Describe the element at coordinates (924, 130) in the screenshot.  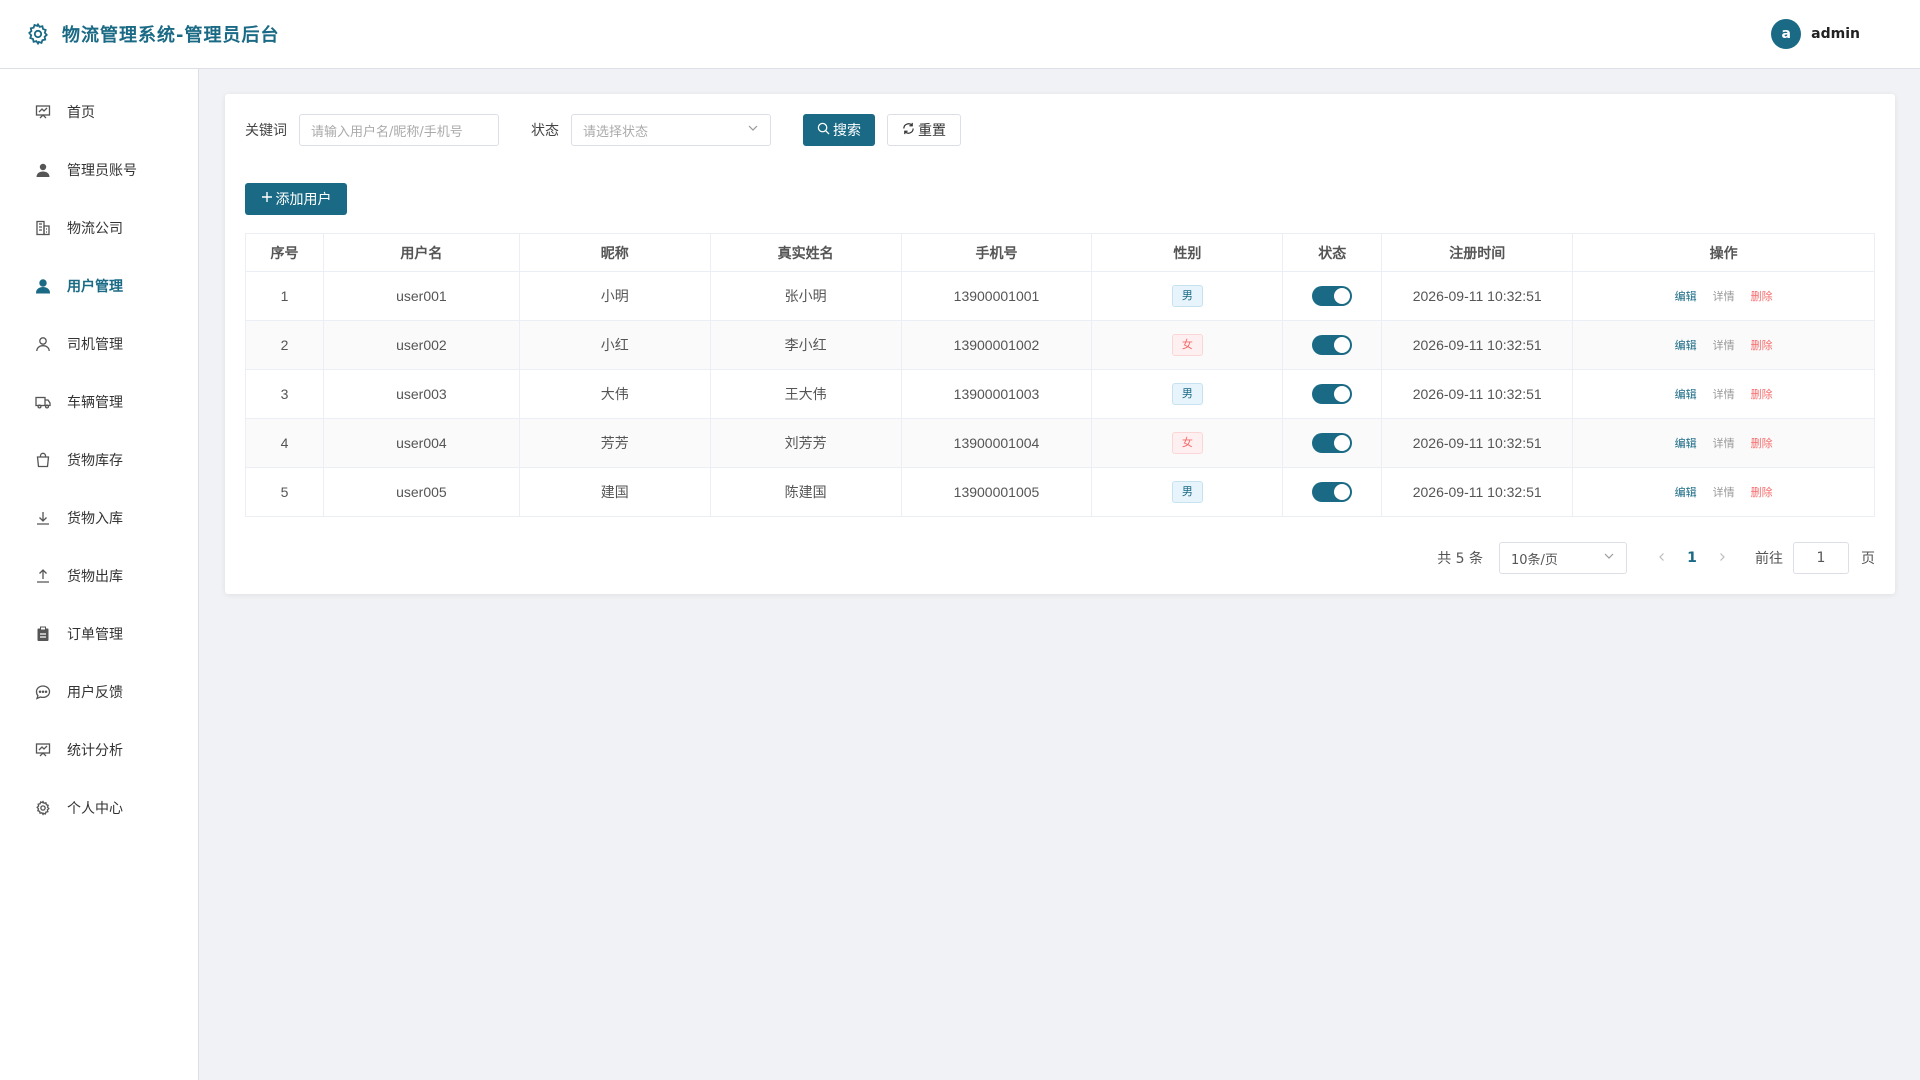
I see `reset-button: 重置` at that location.